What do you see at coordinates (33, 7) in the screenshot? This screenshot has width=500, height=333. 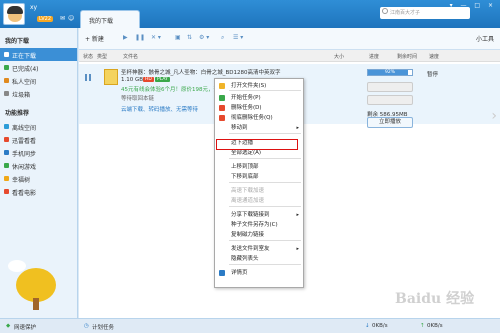 I see `username: xy` at bounding box center [33, 7].